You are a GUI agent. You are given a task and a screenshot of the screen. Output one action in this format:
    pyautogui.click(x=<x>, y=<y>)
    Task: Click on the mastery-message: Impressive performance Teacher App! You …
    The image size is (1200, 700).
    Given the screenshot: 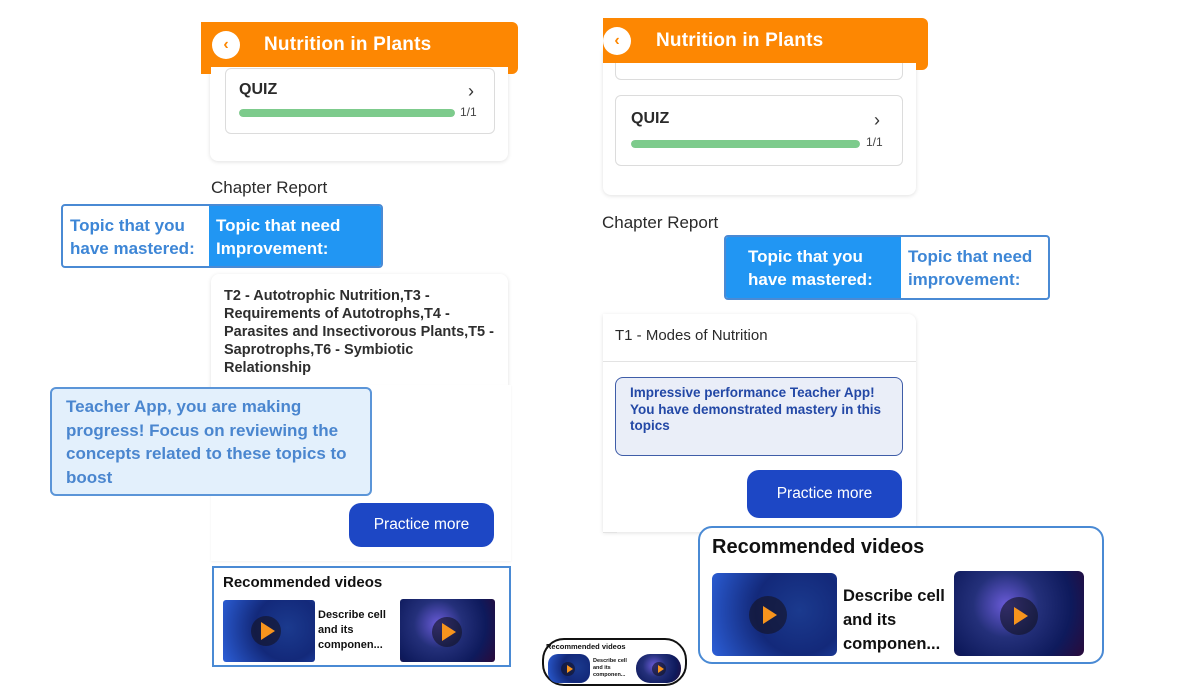 What is the action you would take?
    pyautogui.click(x=759, y=416)
    